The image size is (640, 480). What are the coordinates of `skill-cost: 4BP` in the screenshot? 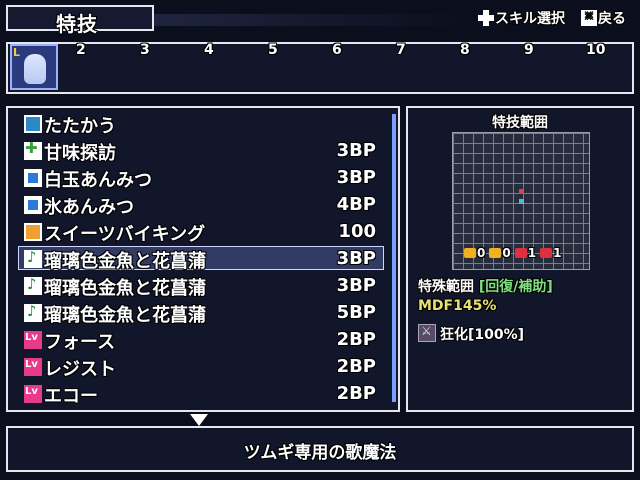 It's located at (356, 204).